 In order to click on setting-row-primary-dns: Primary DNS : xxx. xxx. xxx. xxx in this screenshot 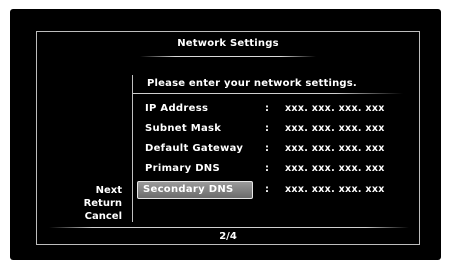, I will do `click(283, 169)`.